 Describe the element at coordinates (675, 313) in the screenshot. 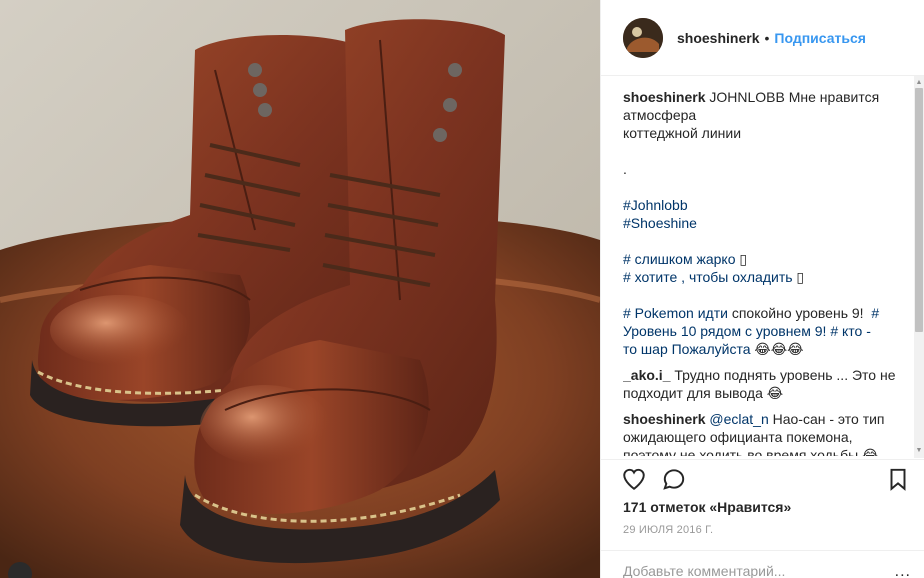

I see `hashtag-pokemon: # Pokemon идти` at that location.